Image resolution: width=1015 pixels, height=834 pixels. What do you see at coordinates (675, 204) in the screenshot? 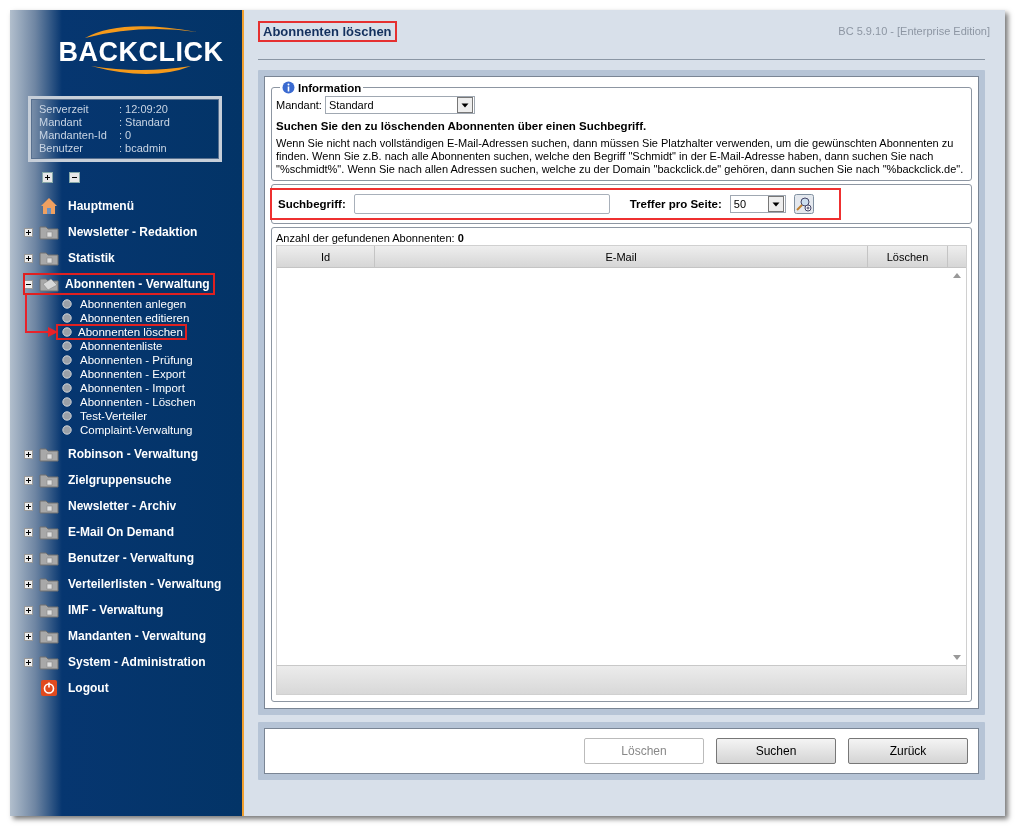
I see `field-label: Treffer pro Seite:` at bounding box center [675, 204].